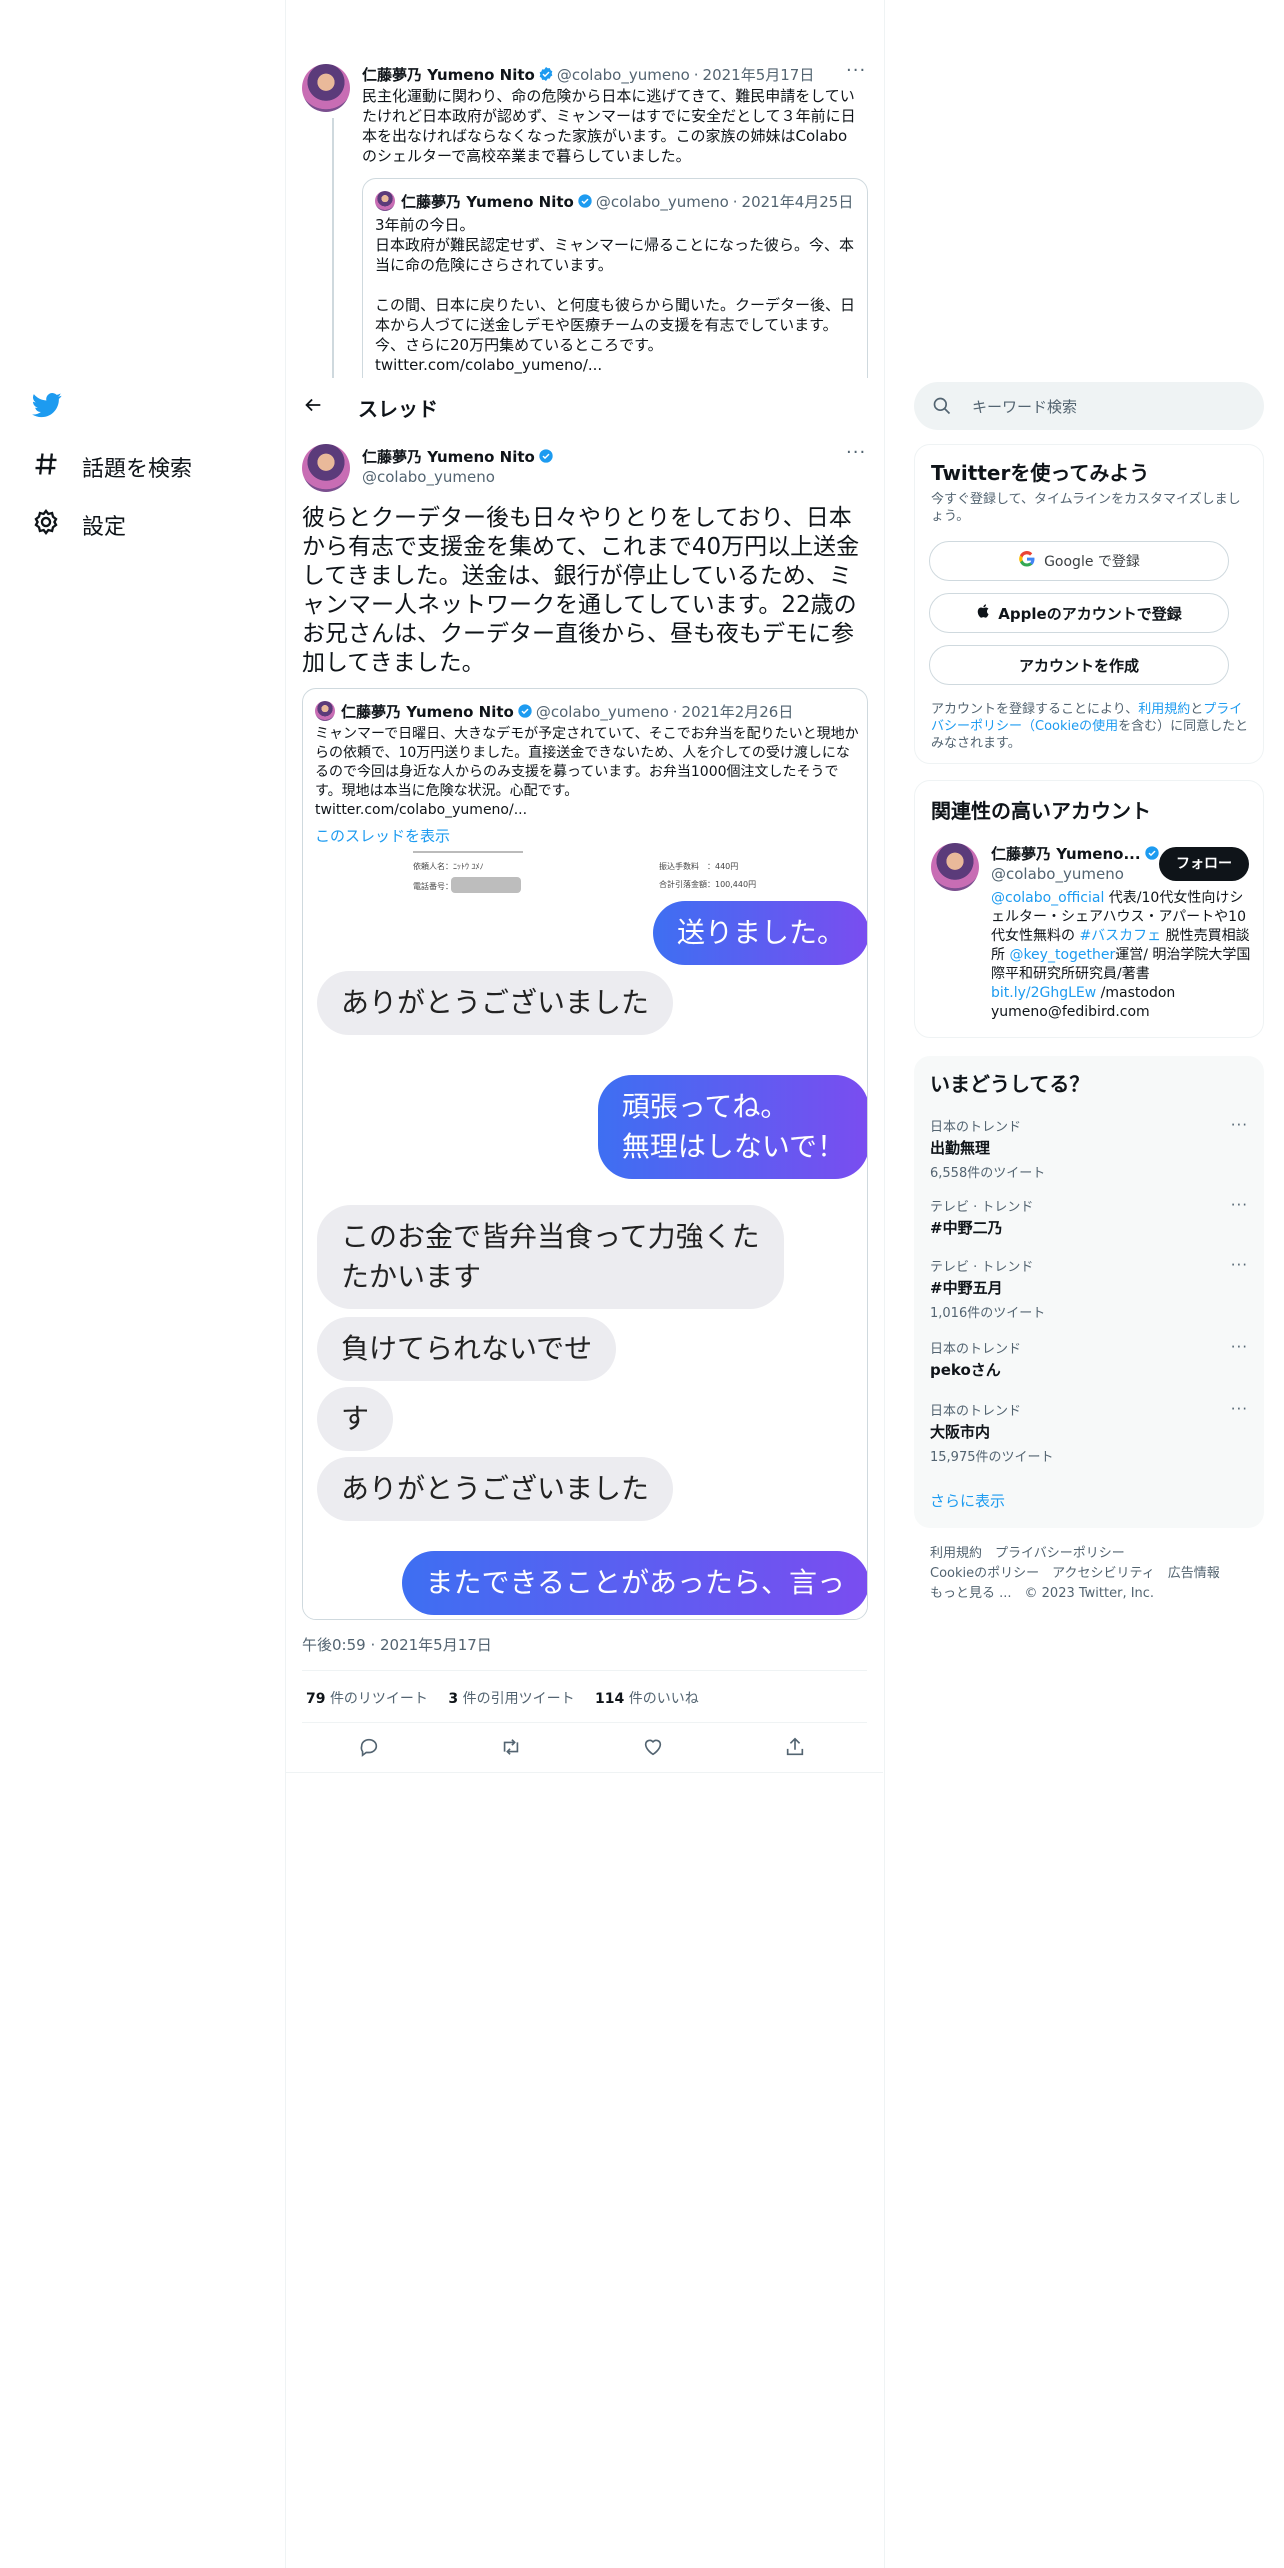 This screenshot has width=1284, height=2568. I want to click on back-arrow-icon, so click(314, 406).